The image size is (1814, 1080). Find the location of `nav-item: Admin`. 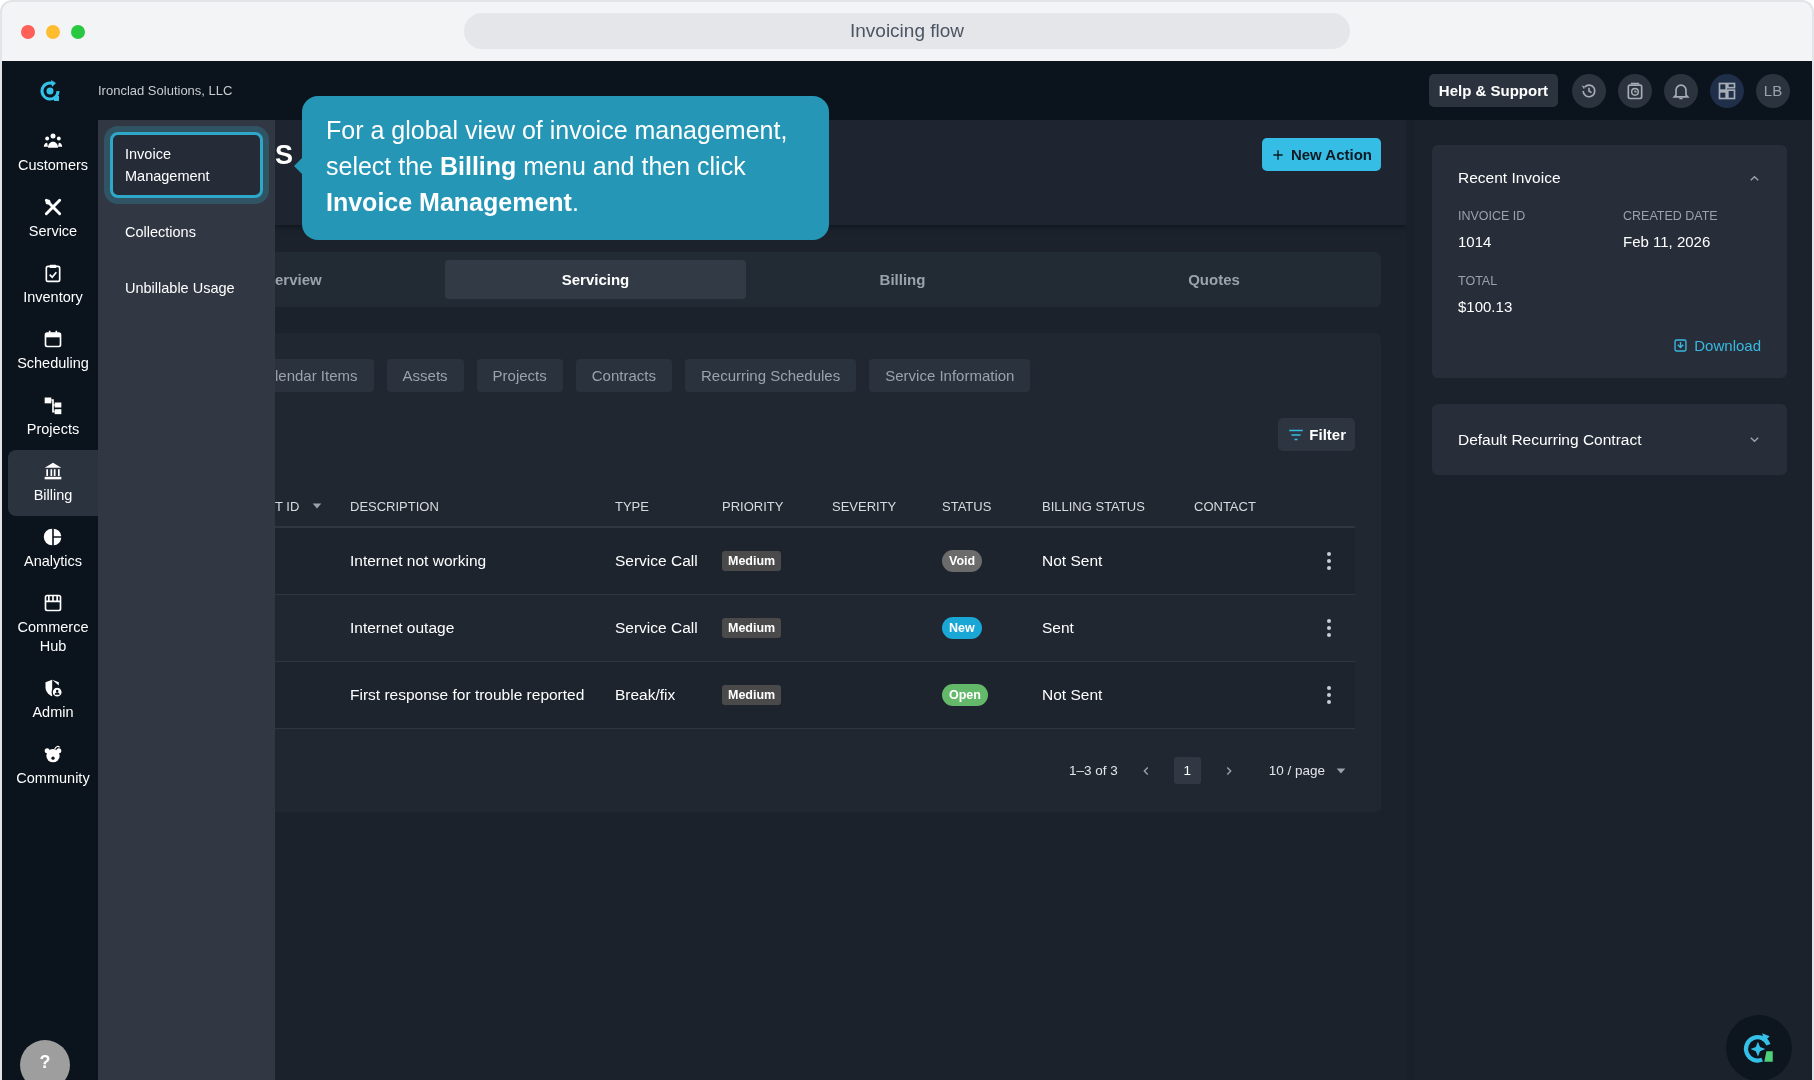

nav-item: Admin is located at coordinates (53, 700).